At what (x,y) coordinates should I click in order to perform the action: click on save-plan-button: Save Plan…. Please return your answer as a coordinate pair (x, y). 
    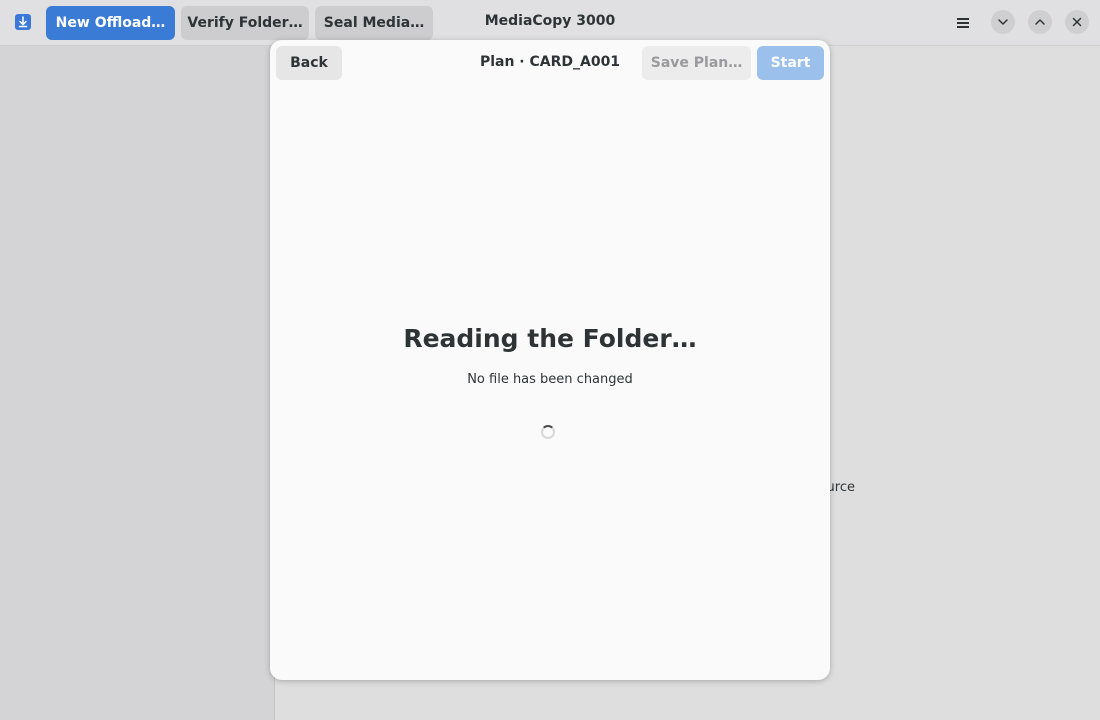
    Looking at the image, I should click on (696, 63).